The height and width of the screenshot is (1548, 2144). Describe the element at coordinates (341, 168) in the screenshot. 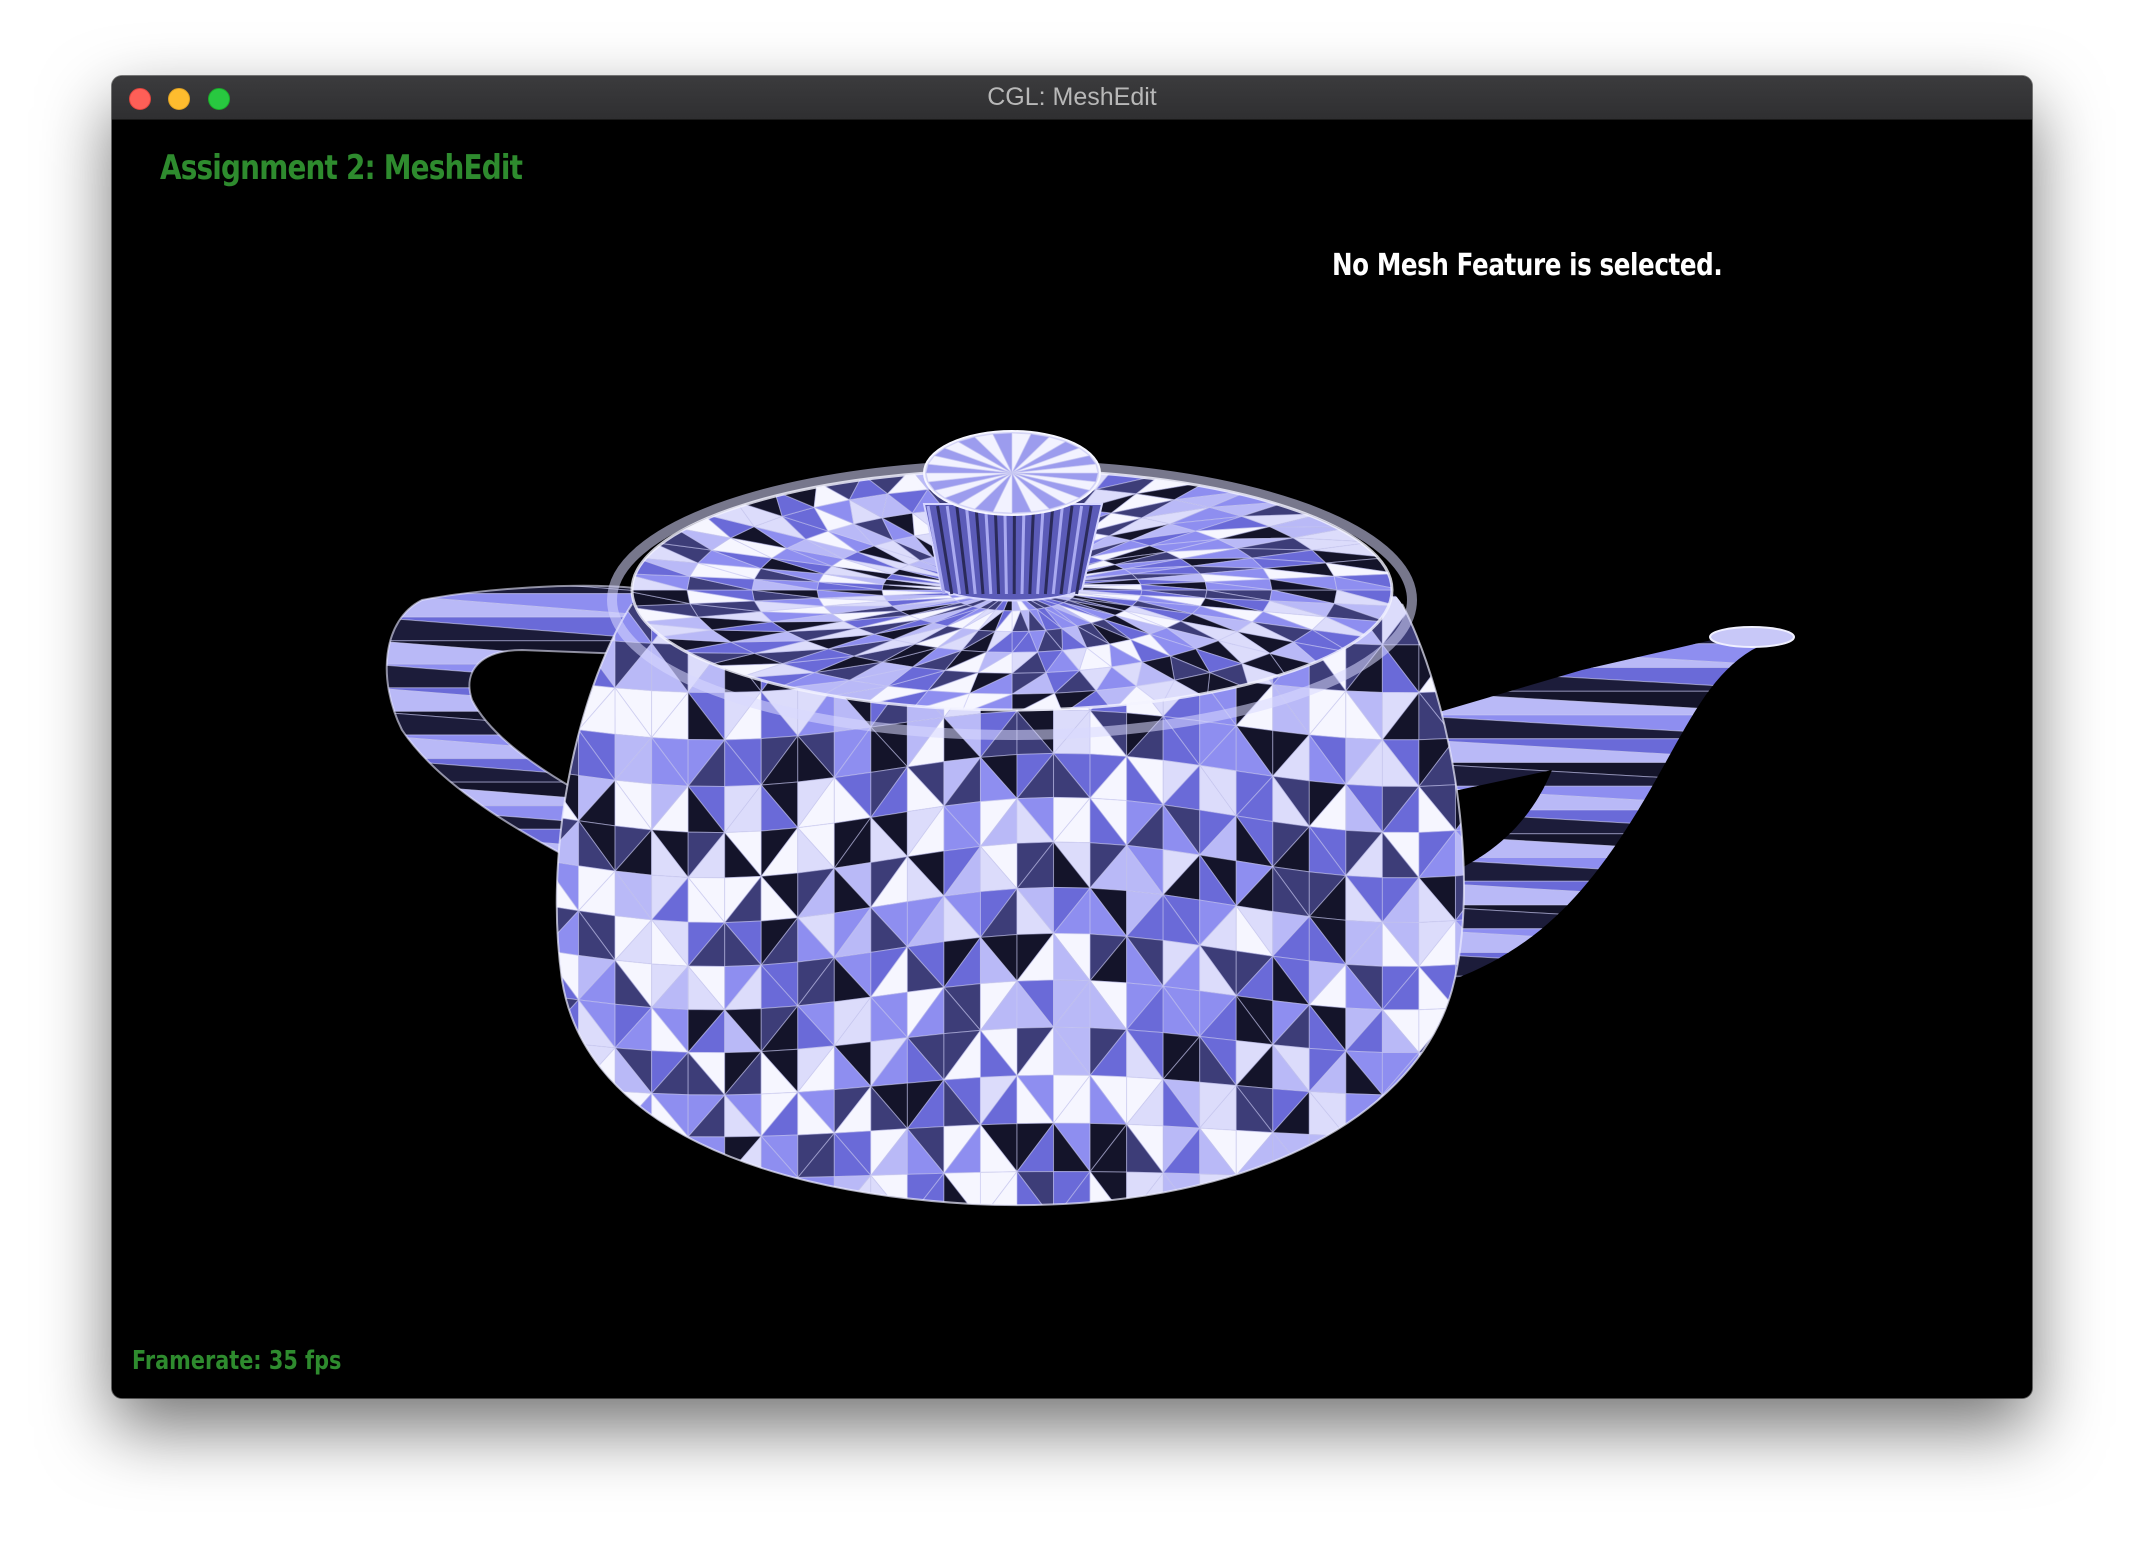

I see `assignment-title: Assignment 2: MeshEdit` at that location.